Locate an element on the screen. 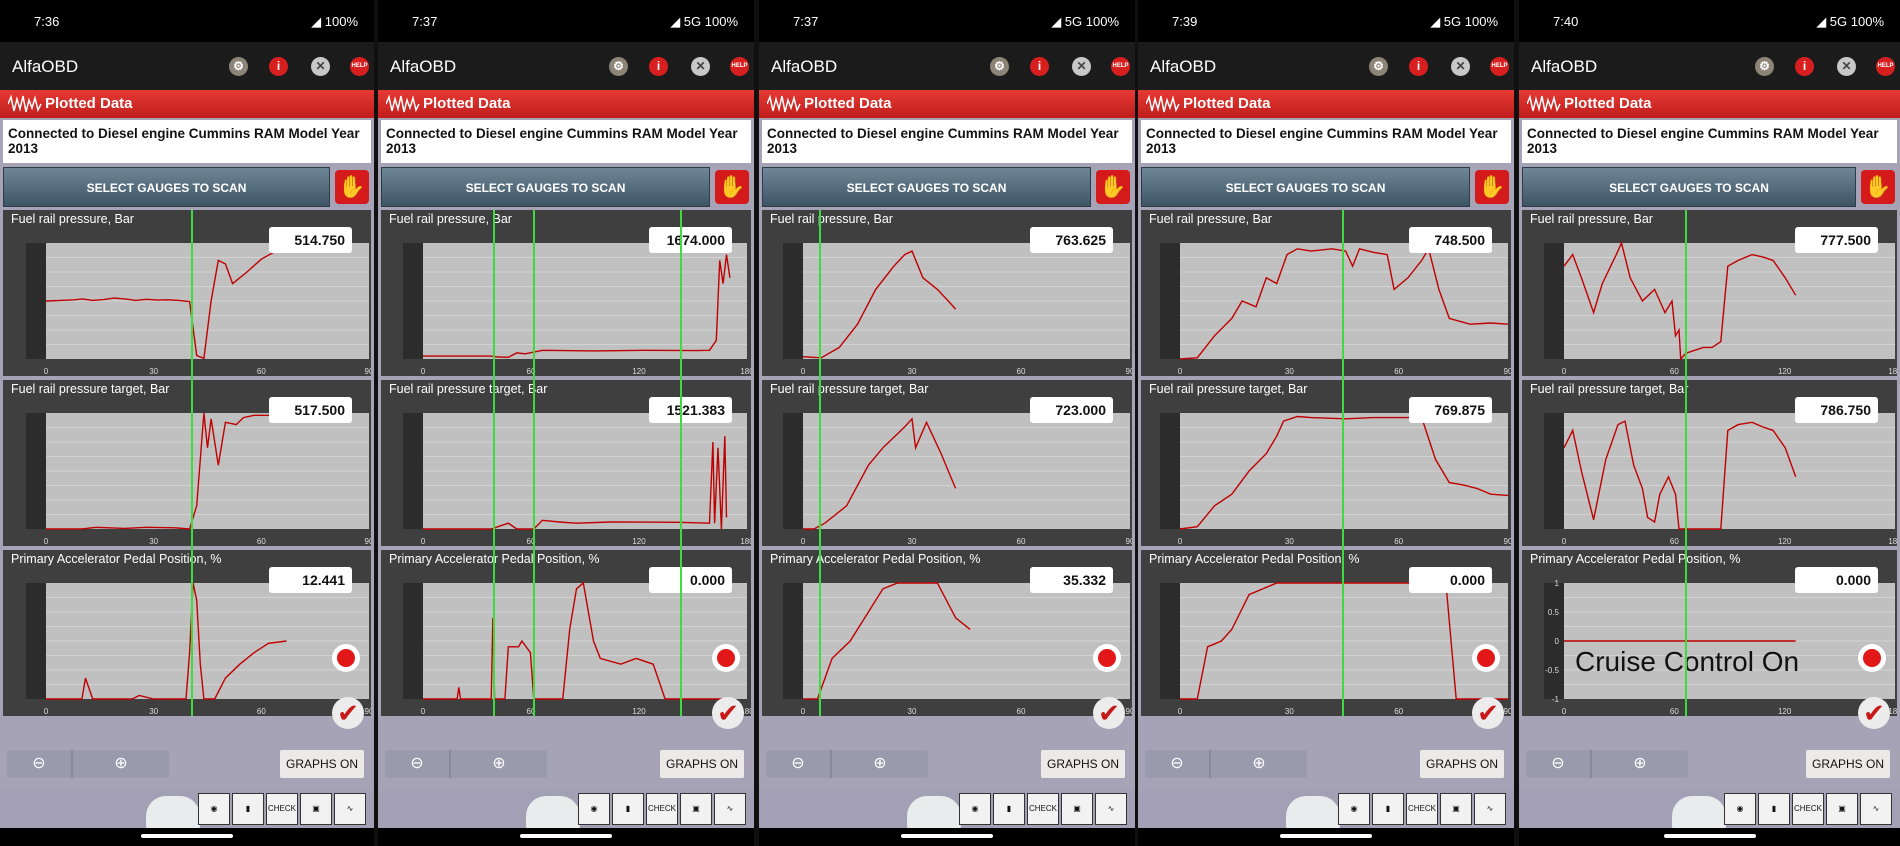  app-title: AlfaOBD is located at coordinates (1183, 66).